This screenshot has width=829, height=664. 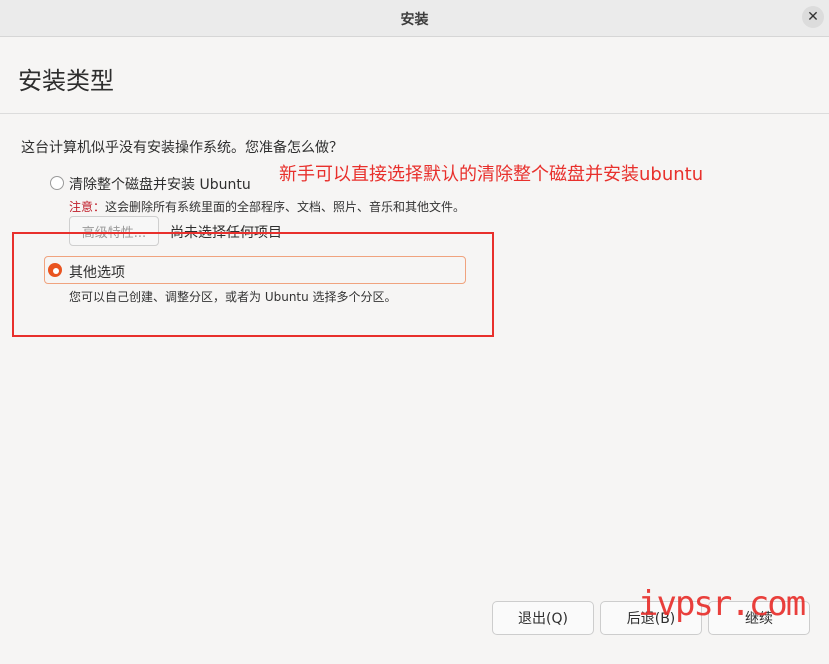 What do you see at coordinates (543, 618) in the screenshot?
I see `quit-button: 退出(Q)` at bounding box center [543, 618].